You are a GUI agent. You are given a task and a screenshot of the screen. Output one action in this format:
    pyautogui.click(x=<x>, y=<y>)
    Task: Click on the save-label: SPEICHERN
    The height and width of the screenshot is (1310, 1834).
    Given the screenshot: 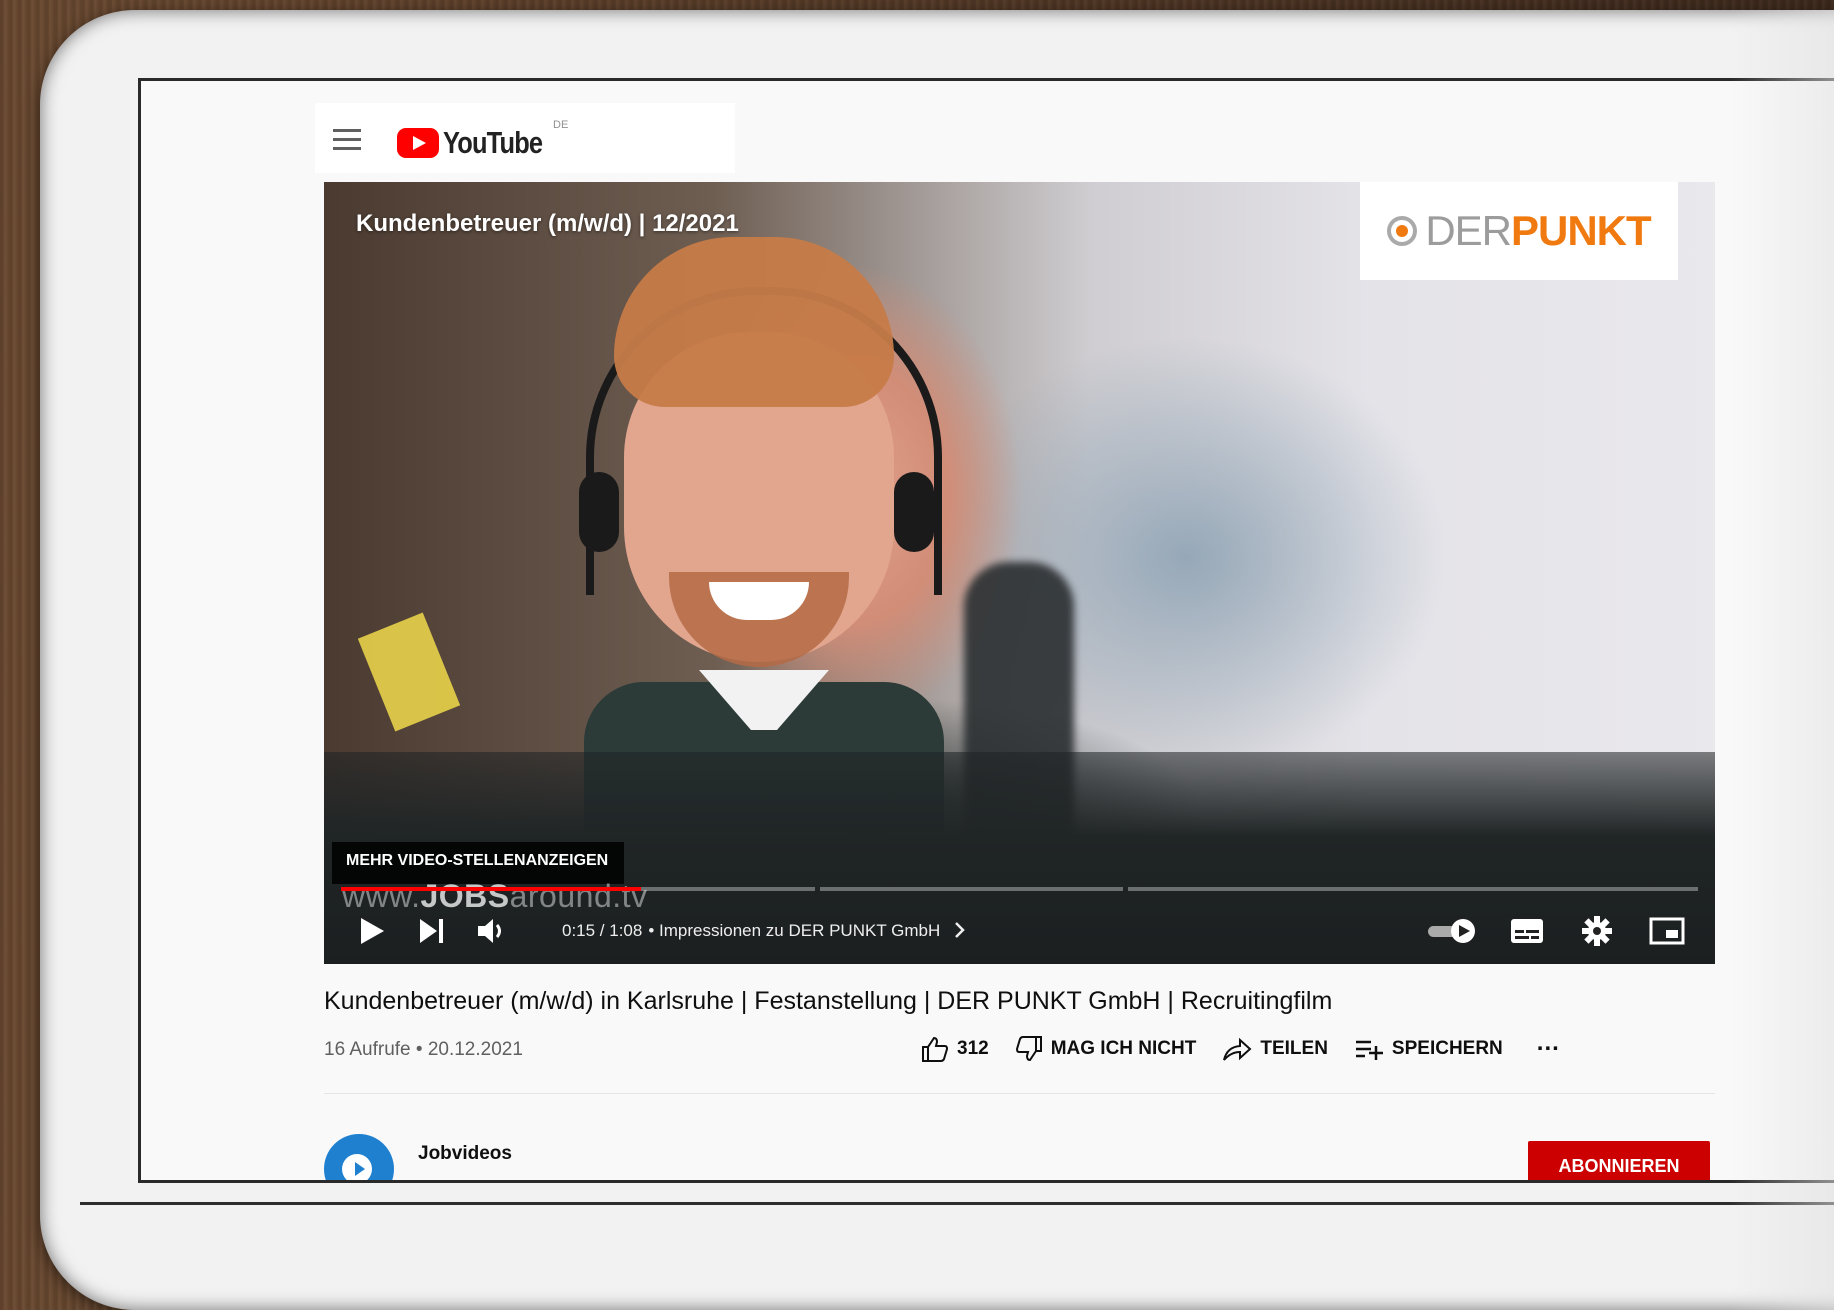 What is the action you would take?
    pyautogui.click(x=1447, y=1048)
    